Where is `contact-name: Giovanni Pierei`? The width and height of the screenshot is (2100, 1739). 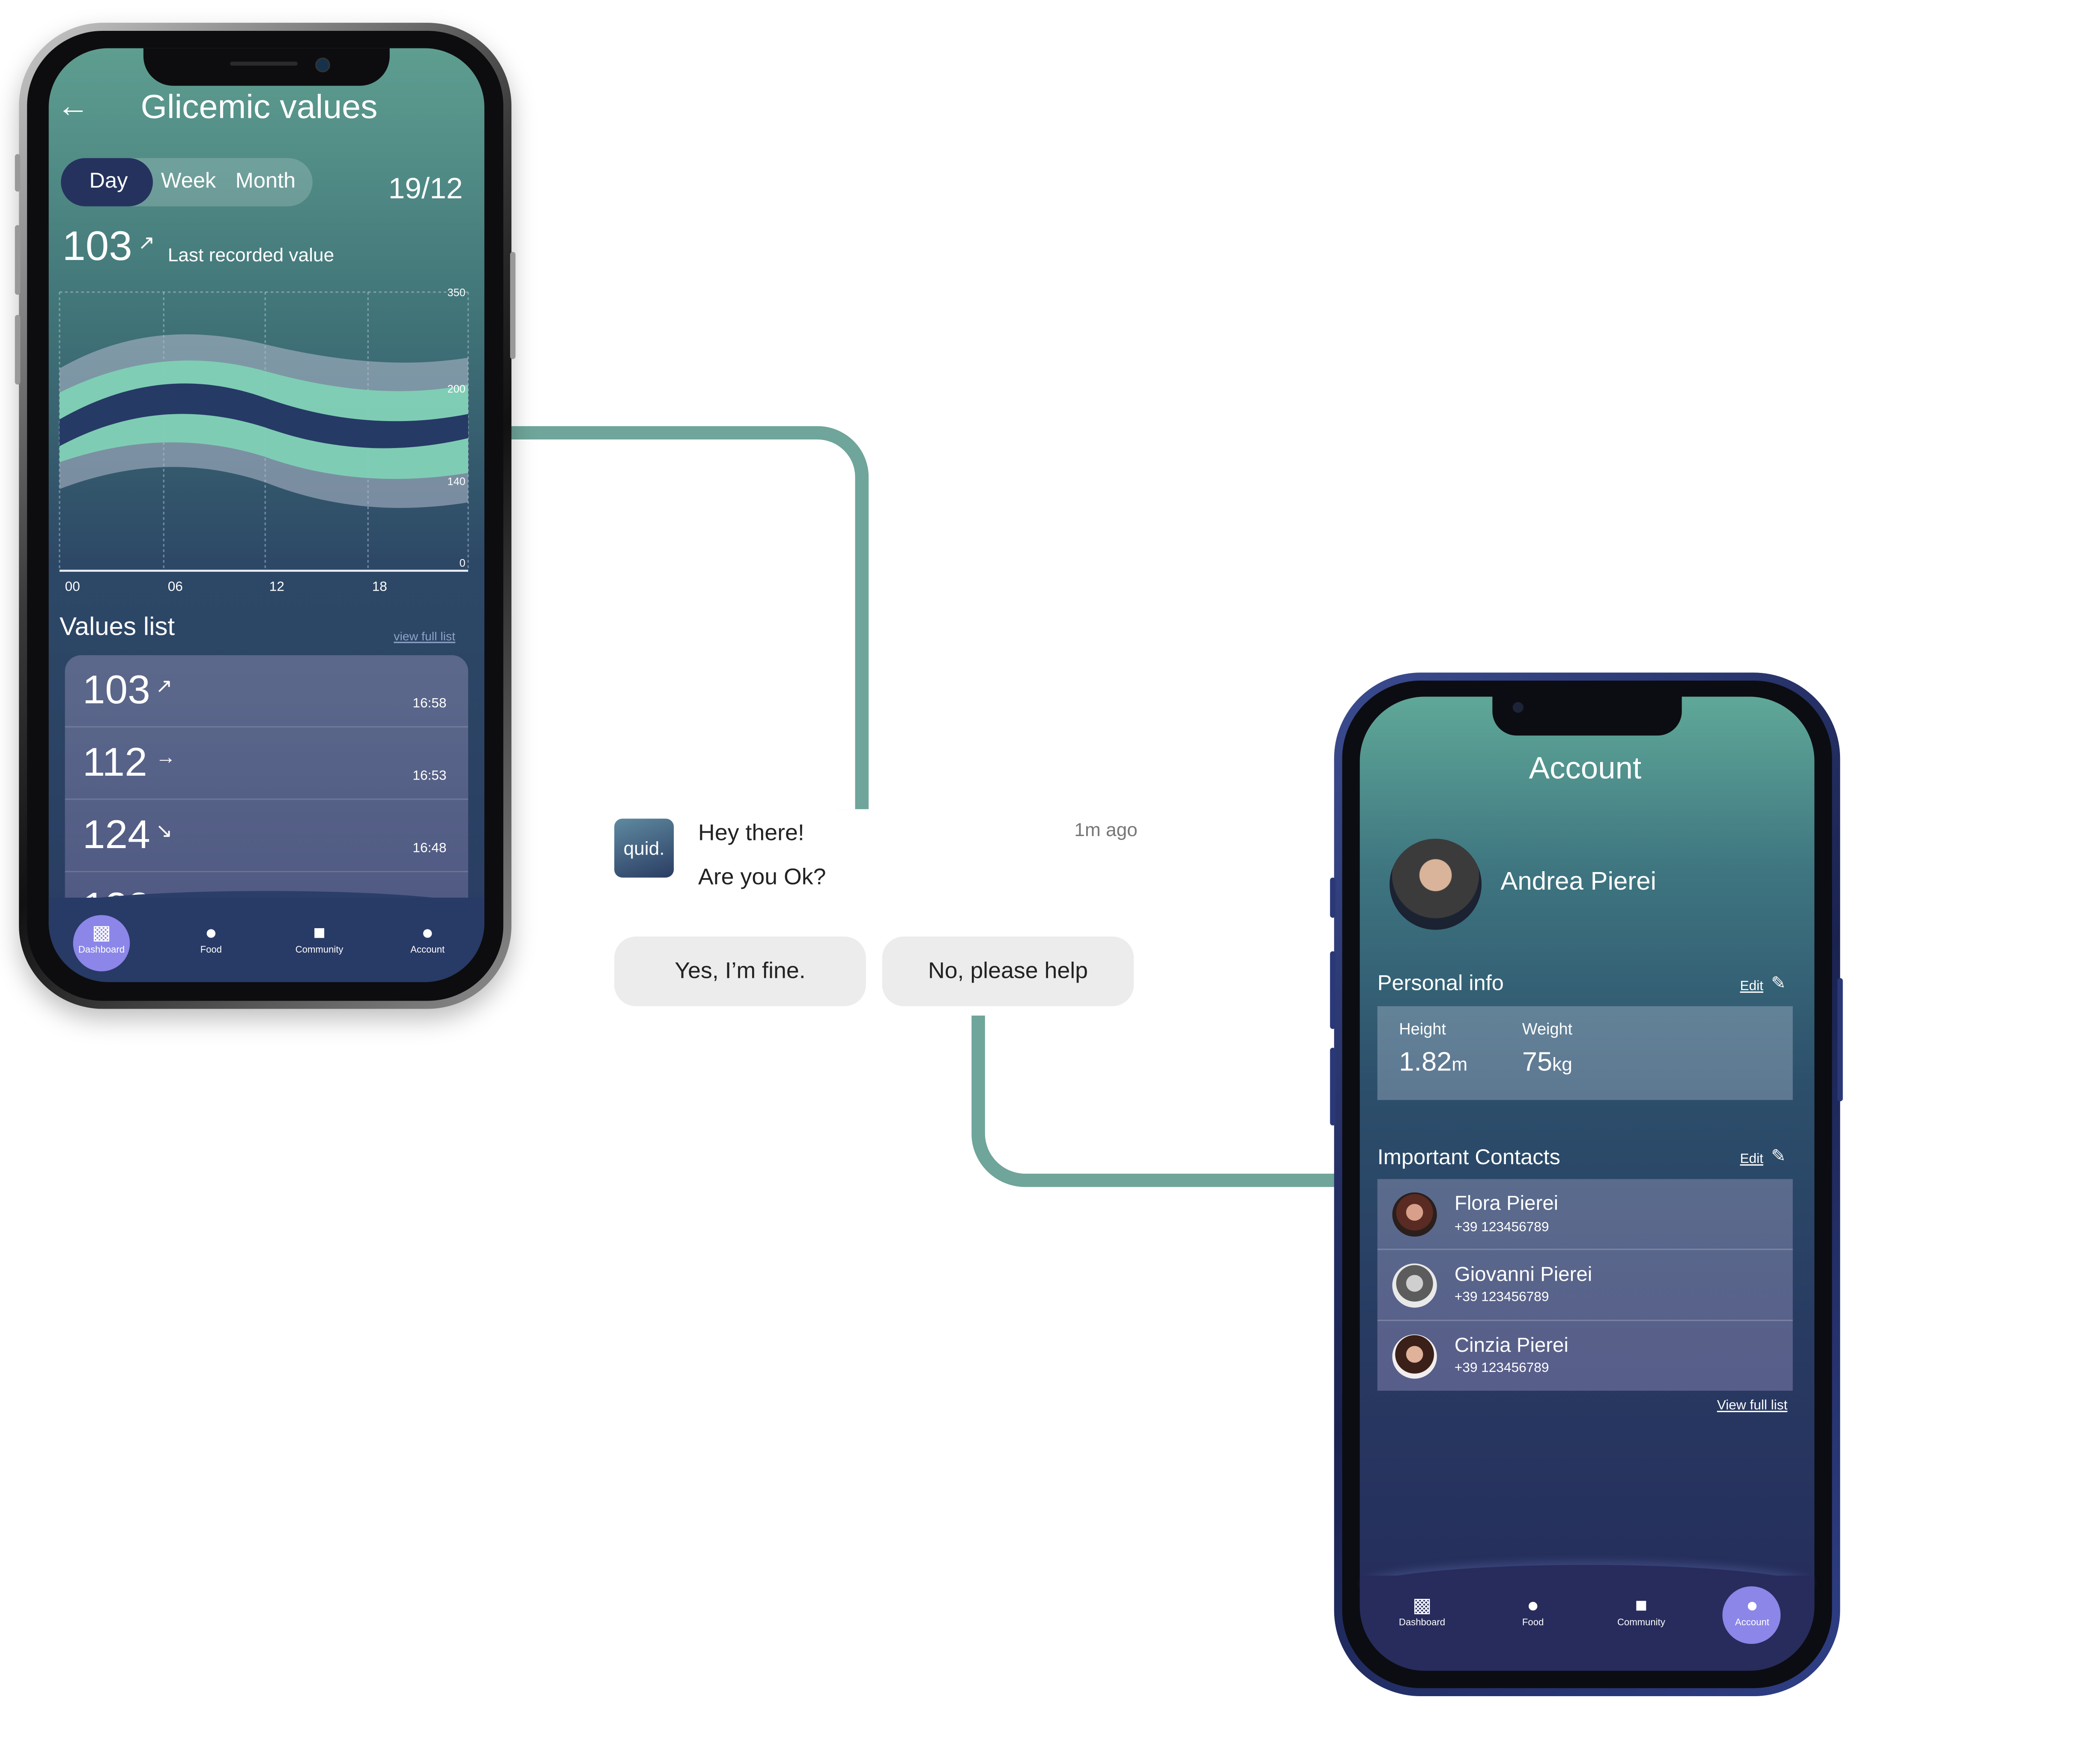 contact-name: Giovanni Pierei is located at coordinates (1523, 1275).